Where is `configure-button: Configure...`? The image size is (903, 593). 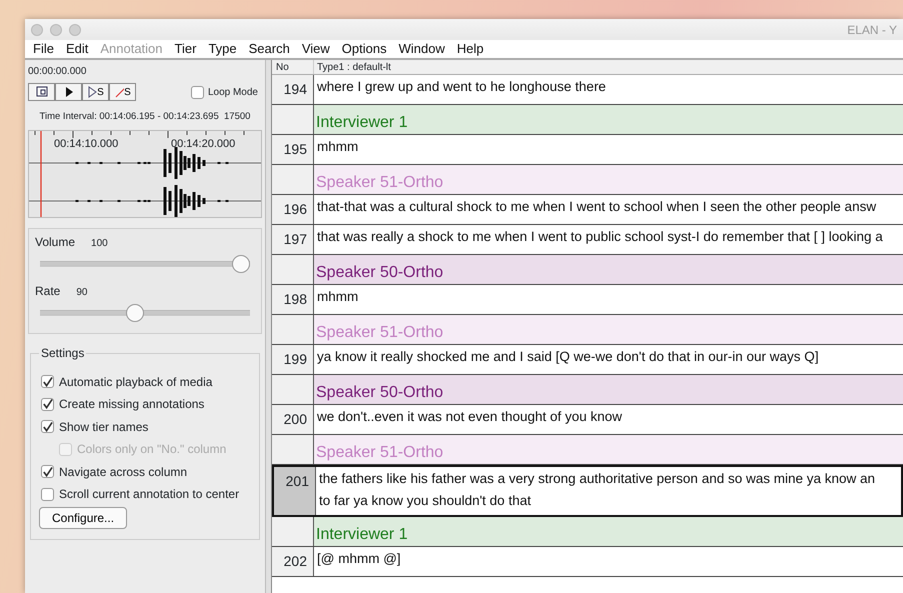
configure-button: Configure... is located at coordinates (83, 518).